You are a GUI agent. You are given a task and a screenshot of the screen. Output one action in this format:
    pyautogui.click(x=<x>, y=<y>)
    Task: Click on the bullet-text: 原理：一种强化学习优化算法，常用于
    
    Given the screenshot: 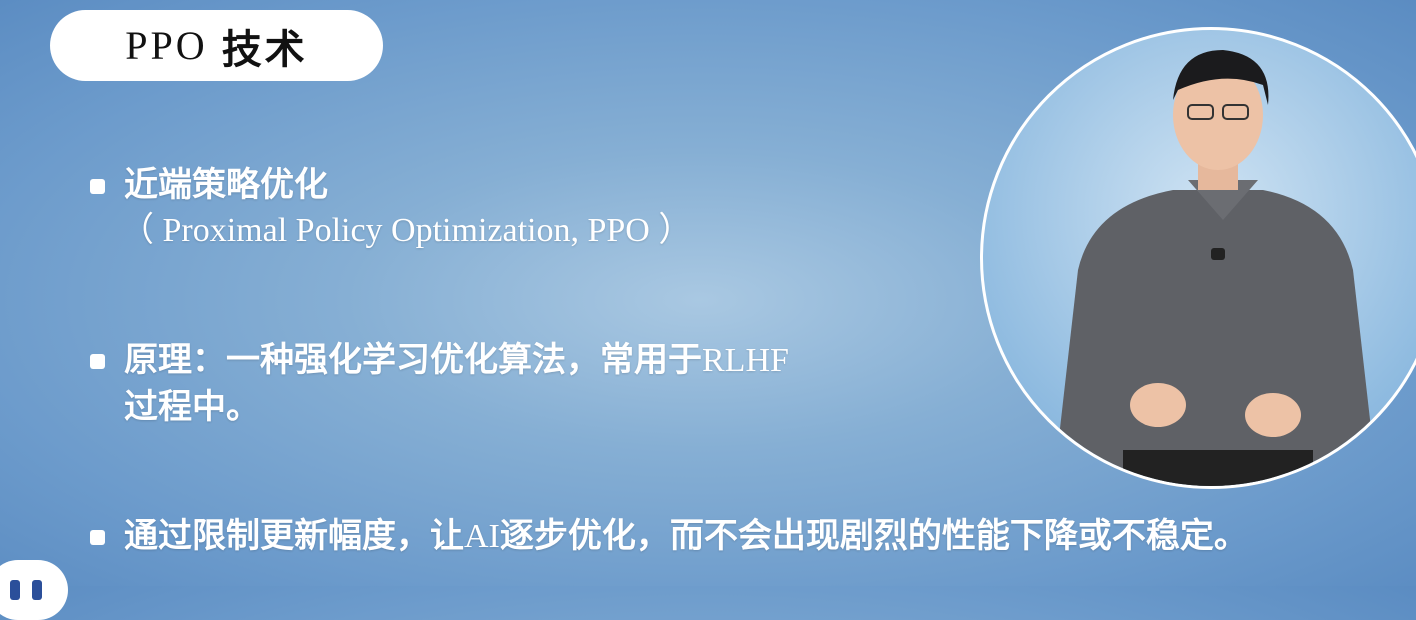 What is the action you would take?
    pyautogui.click(x=413, y=360)
    